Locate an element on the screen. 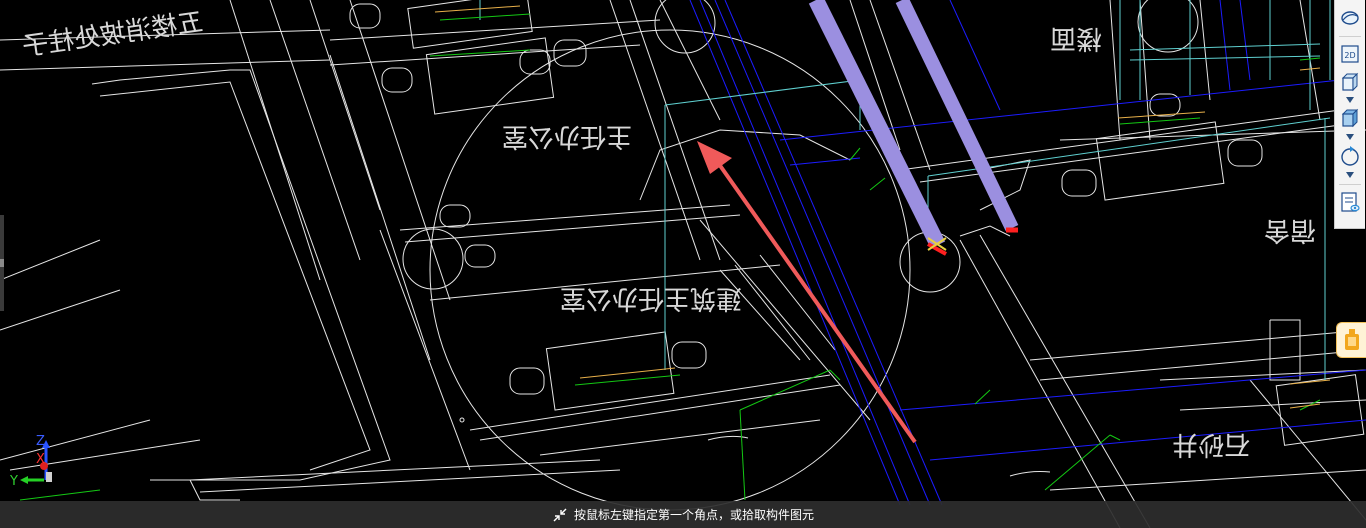  orbit-button is located at coordinates (1350, 18).